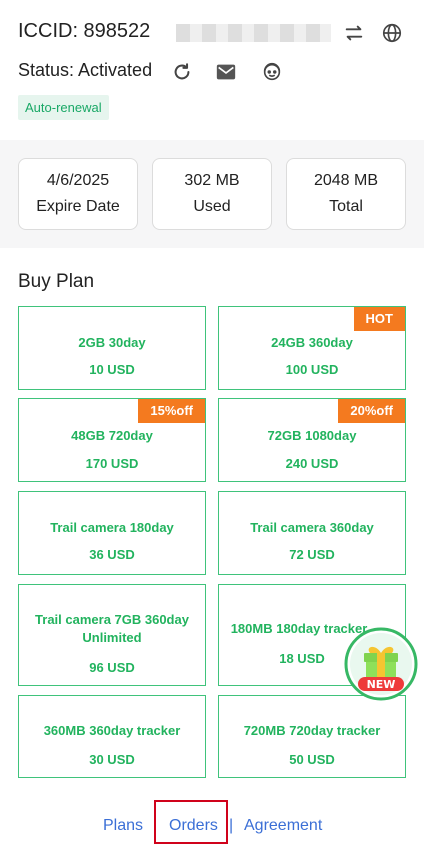  I want to click on status-row: Status: Activated, so click(215, 72).